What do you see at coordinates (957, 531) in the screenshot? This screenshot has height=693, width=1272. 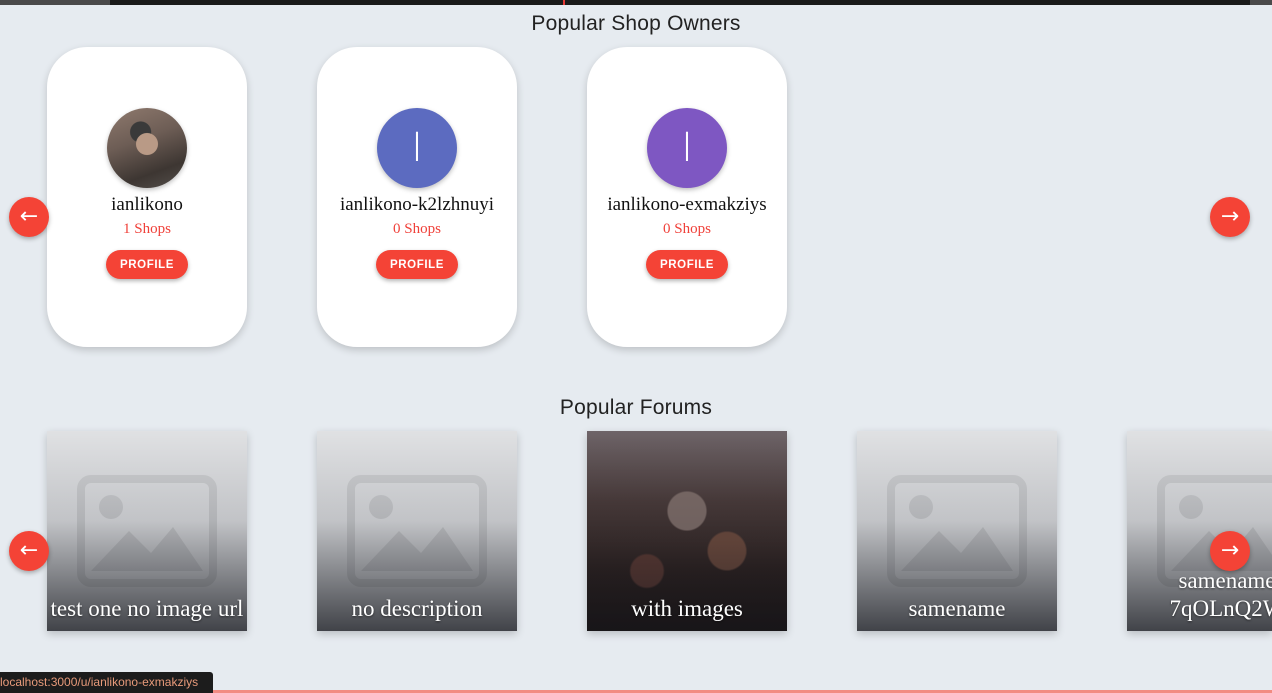 I see `forum-card: samename` at bounding box center [957, 531].